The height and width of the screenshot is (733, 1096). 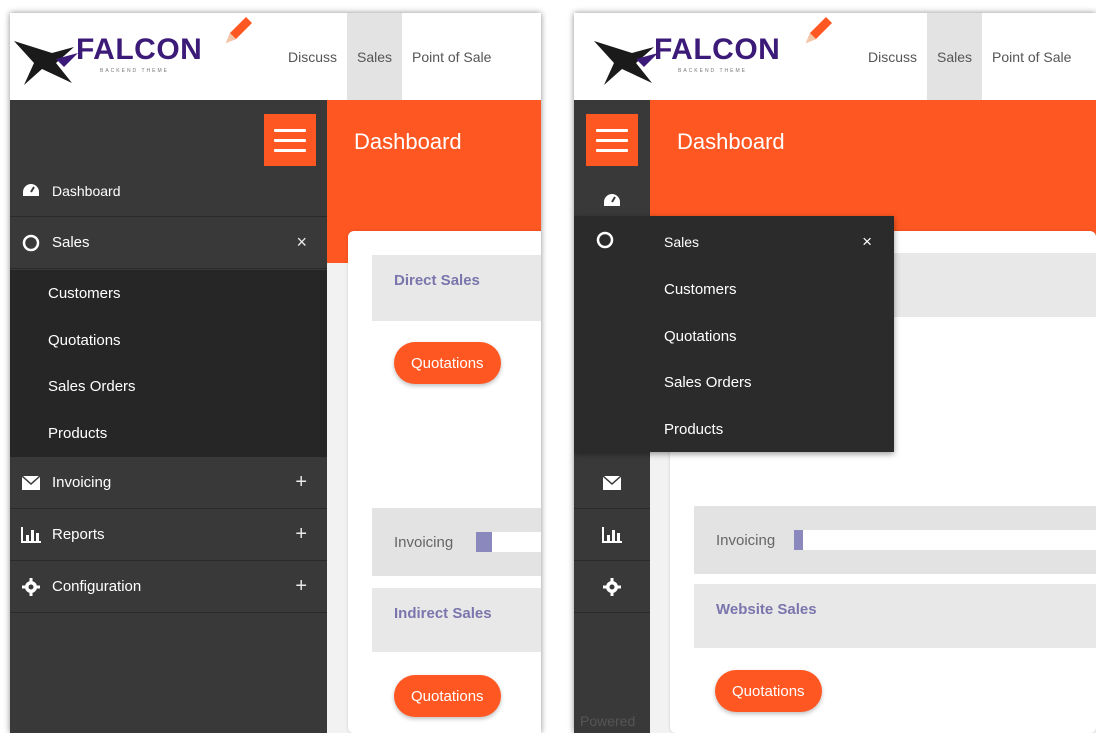 I want to click on sidebar-item-label: Sales, so click(x=71, y=242).